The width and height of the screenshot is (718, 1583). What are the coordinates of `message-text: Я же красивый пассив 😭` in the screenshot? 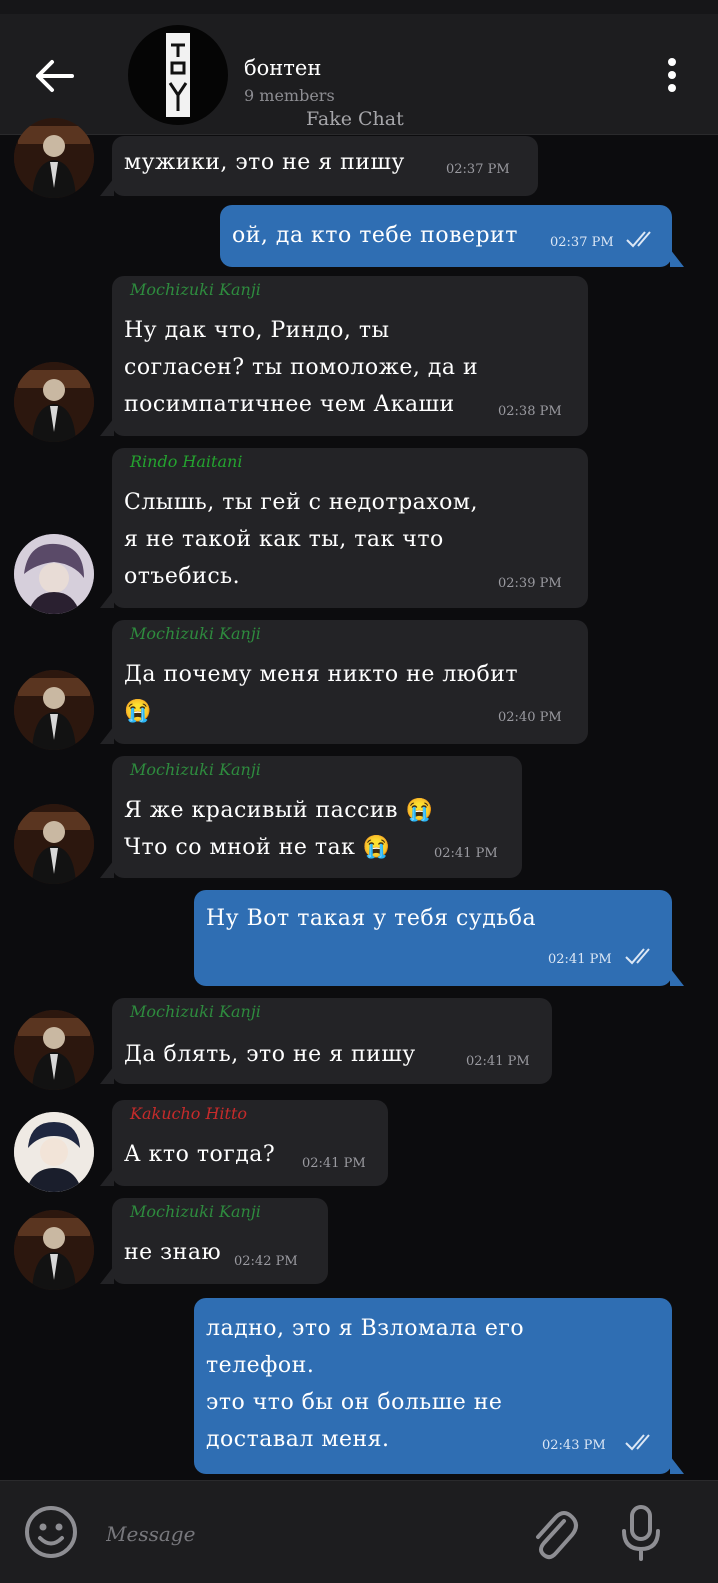 It's located at (279, 810).